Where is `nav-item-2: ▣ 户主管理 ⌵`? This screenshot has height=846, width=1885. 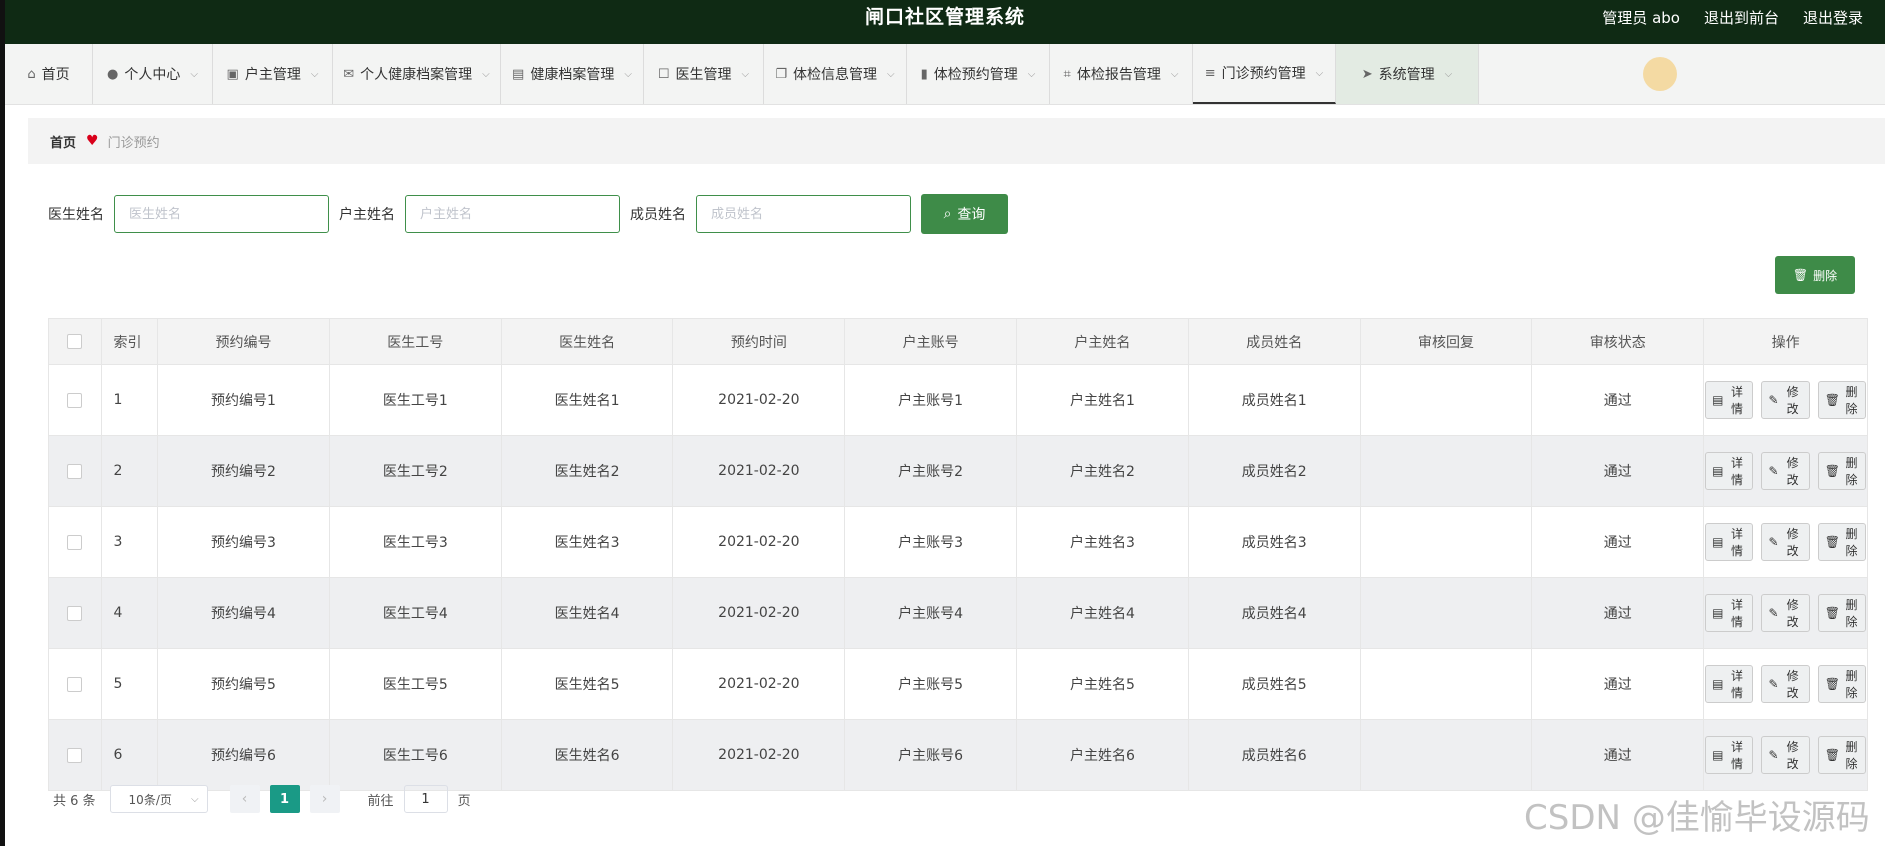
nav-item-2: ▣ 户主管理 ⌵ is located at coordinates (273, 74).